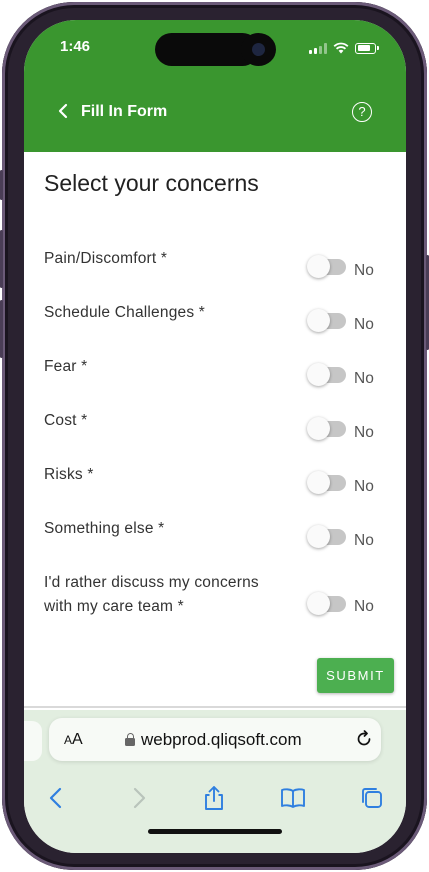  Describe the element at coordinates (68, 740) in the screenshot. I see `text-size-small: A` at that location.